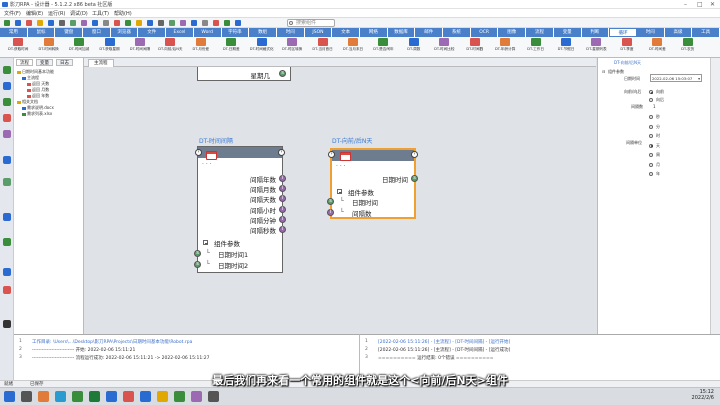 Image resolution: width=720 pixels, height=405 pixels. I want to click on tab-15: 邮件, so click(429, 32).